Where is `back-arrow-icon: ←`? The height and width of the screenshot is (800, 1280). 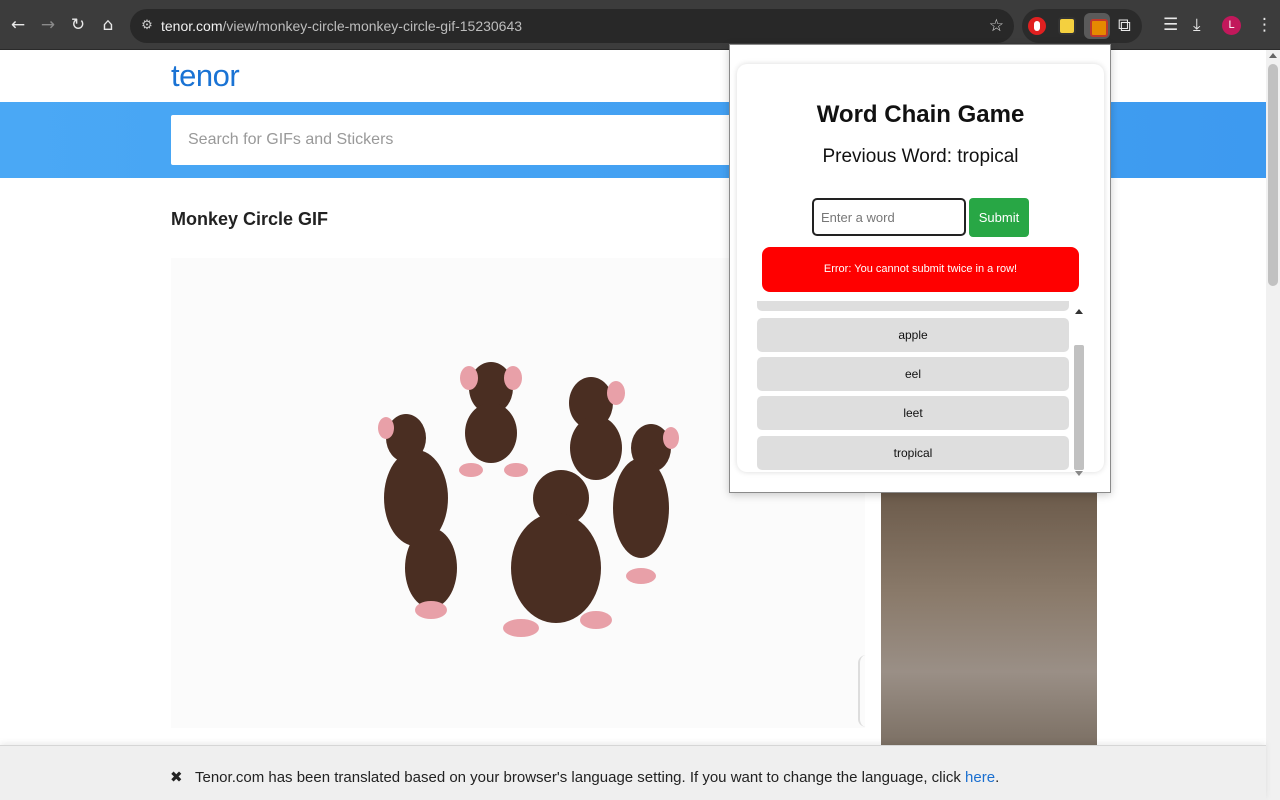 back-arrow-icon: ← is located at coordinates (18, 25).